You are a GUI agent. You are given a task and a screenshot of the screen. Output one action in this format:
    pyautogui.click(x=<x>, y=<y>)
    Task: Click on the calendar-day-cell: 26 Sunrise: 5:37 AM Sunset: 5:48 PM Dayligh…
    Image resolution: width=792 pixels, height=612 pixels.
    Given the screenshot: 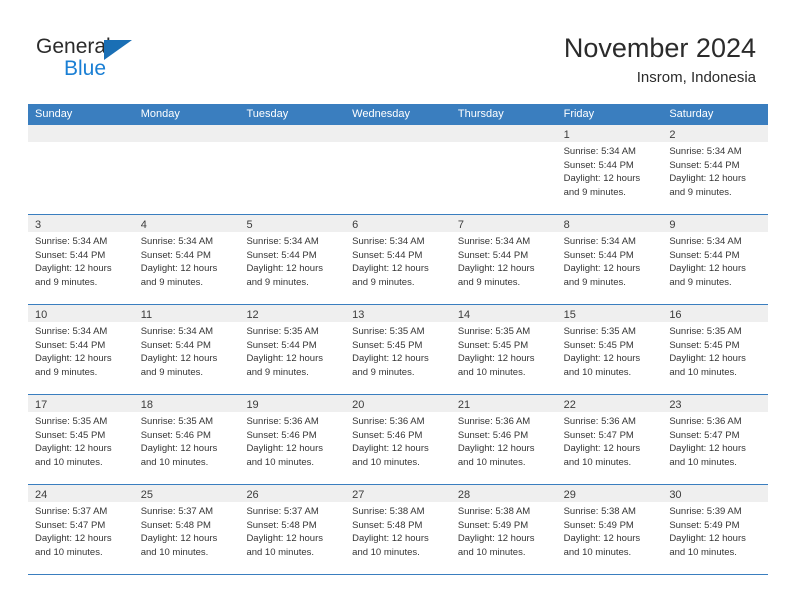 What is the action you would take?
    pyautogui.click(x=292, y=529)
    